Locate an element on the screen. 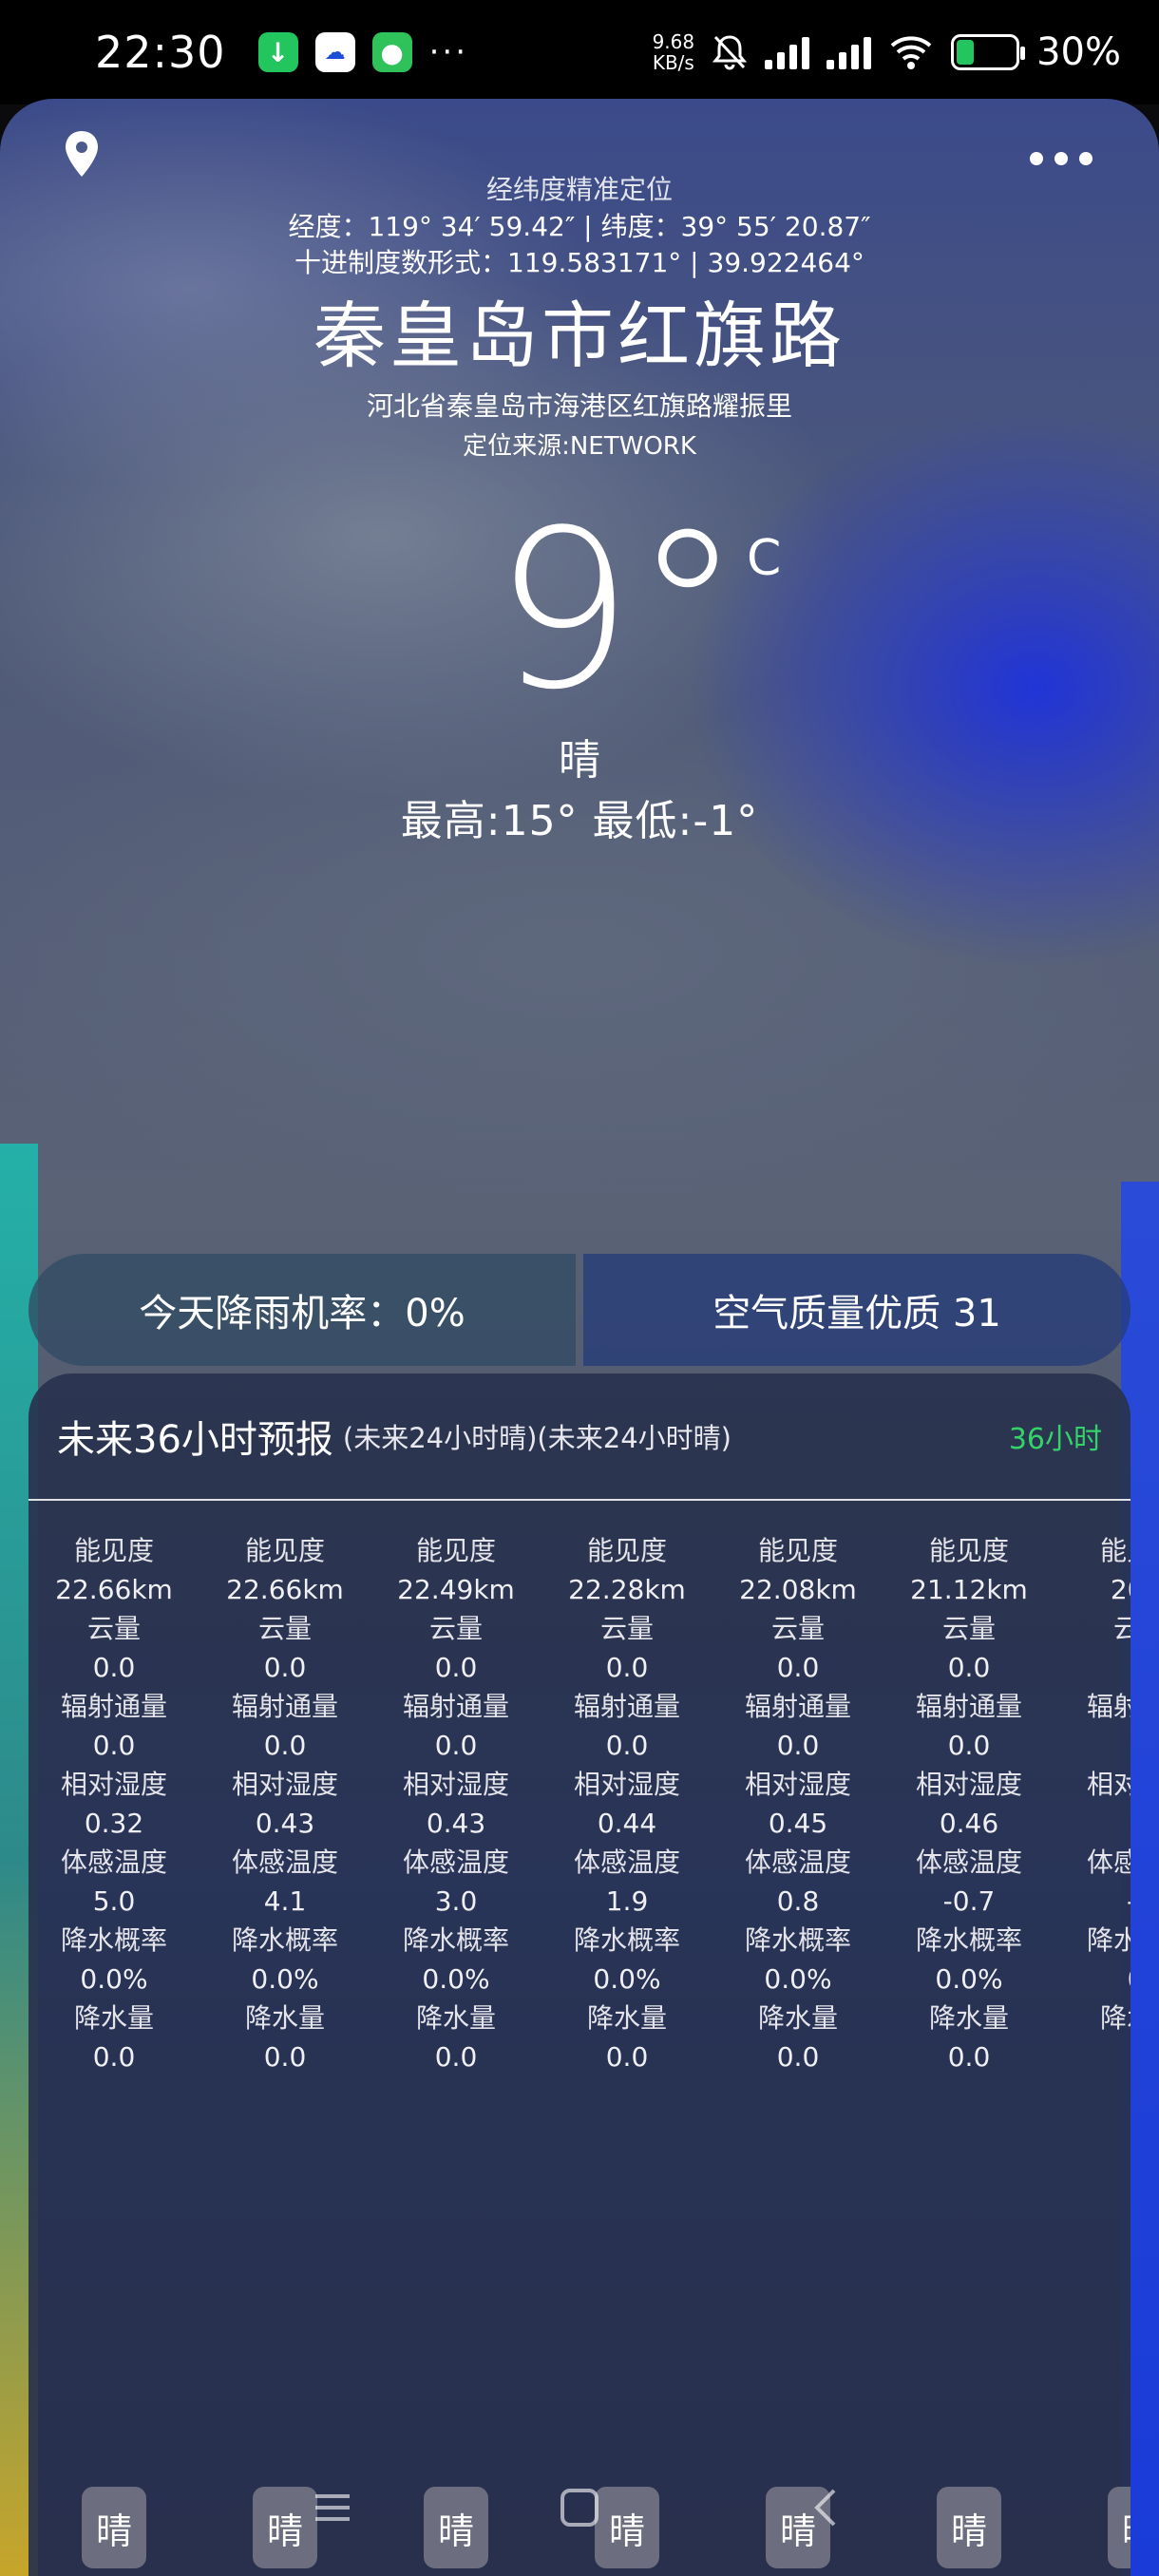 This screenshot has height=2576, width=1159. info-row: 今天降雨机率：0% 空气质量优质 31 is located at coordinates (579, 1310).